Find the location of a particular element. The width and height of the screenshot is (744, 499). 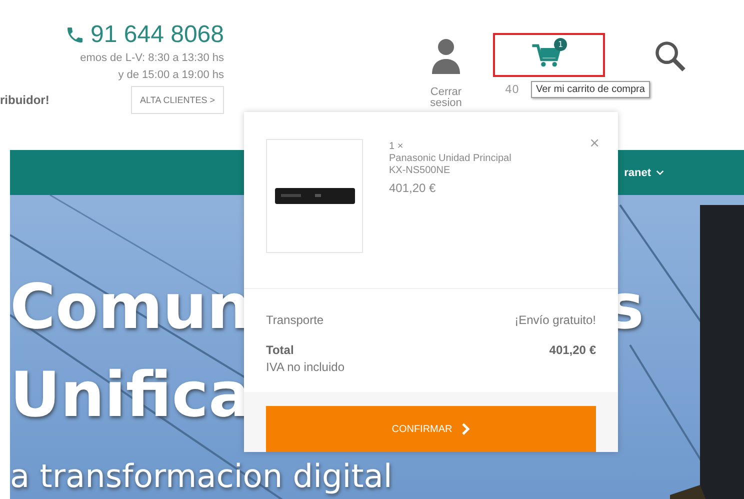

item-model: KX-NS500NE is located at coordinates (420, 171).